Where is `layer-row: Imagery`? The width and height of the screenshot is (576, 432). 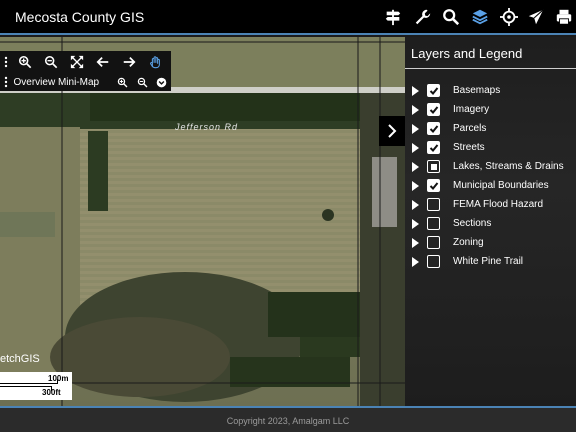 layer-row: Imagery is located at coordinates (490, 109).